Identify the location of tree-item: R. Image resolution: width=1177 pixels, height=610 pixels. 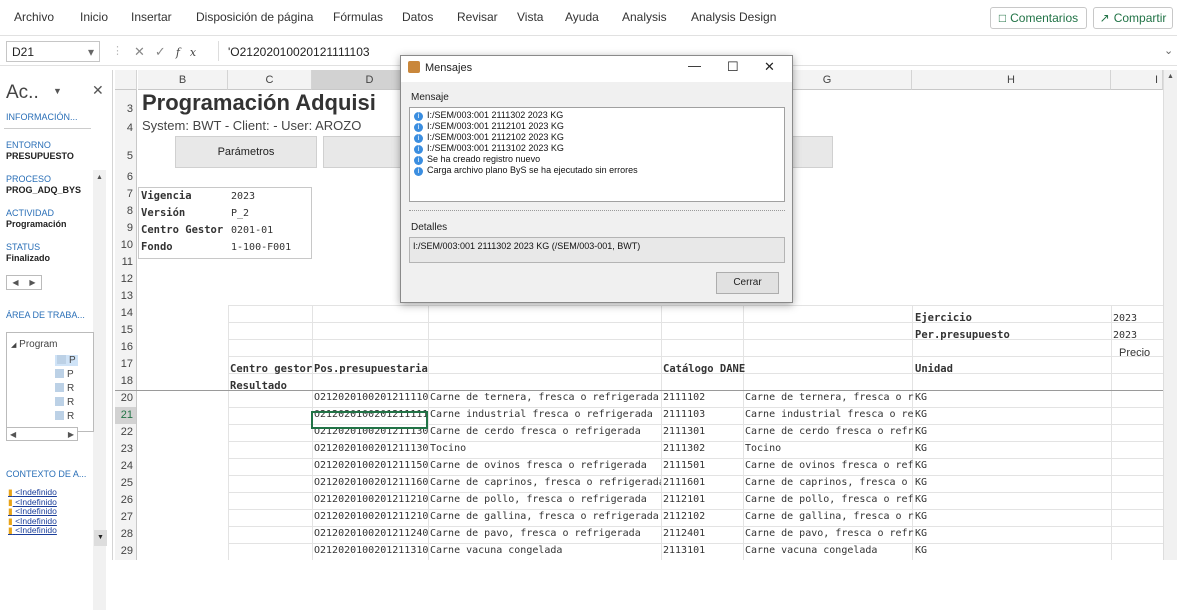
(64, 416).